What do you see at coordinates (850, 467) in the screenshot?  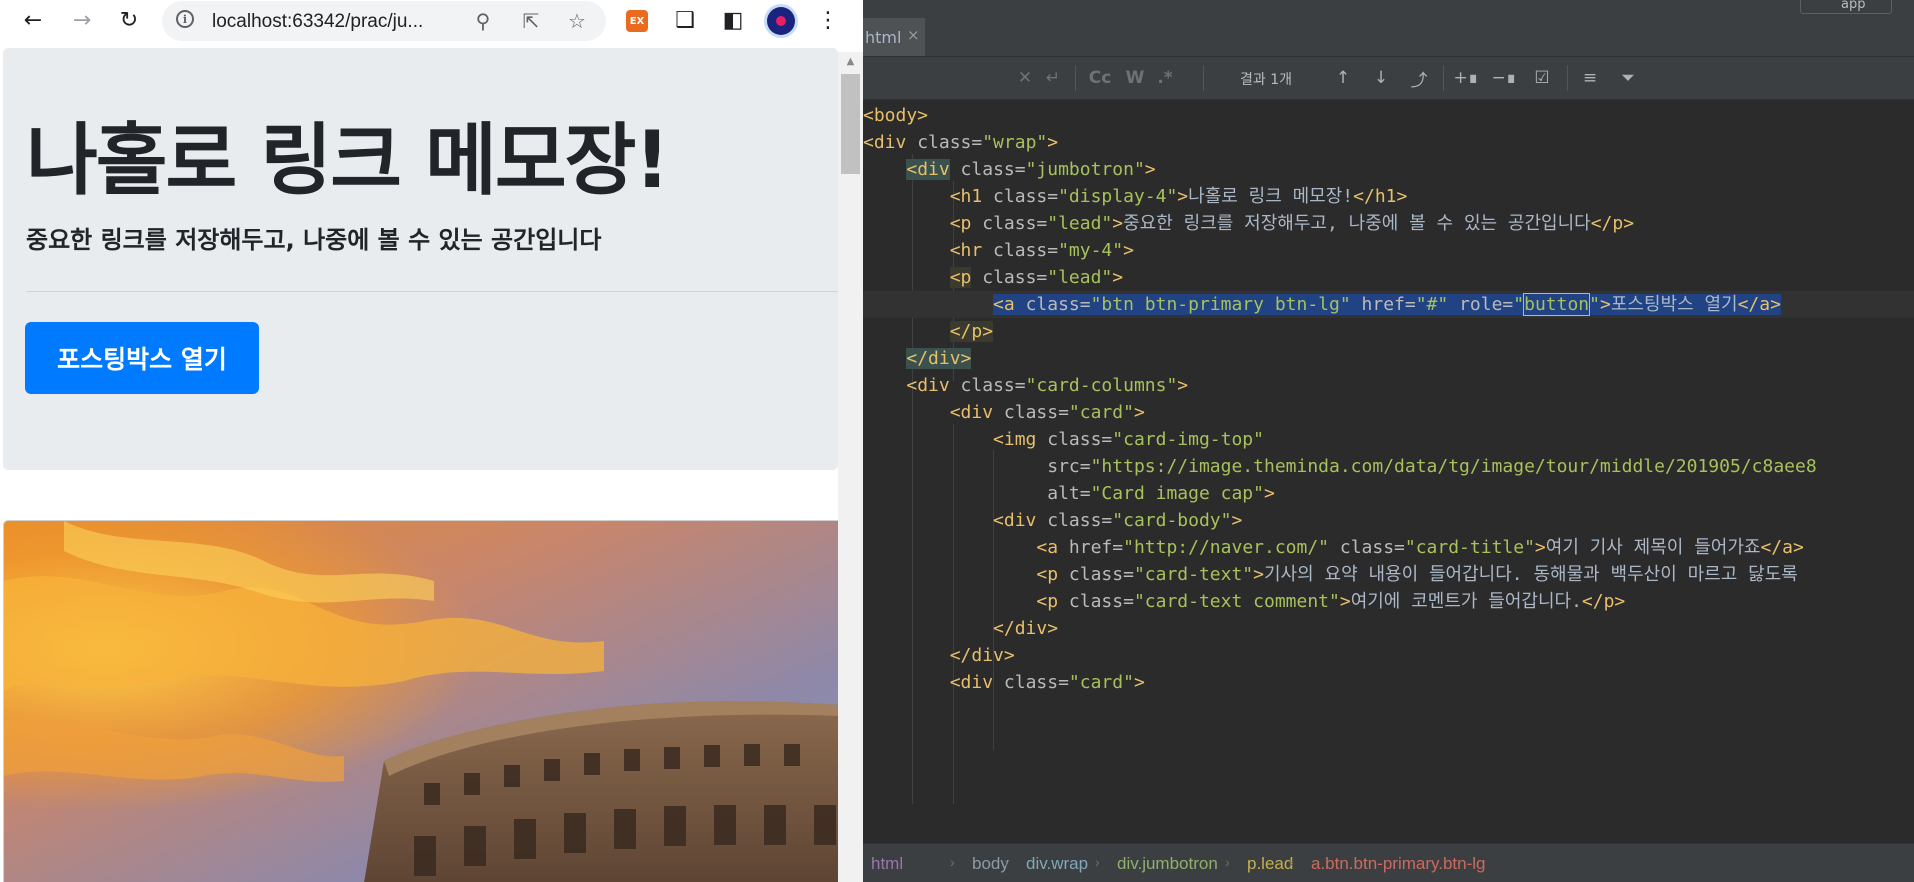 I see `page-scrollbar: ▲` at bounding box center [850, 467].